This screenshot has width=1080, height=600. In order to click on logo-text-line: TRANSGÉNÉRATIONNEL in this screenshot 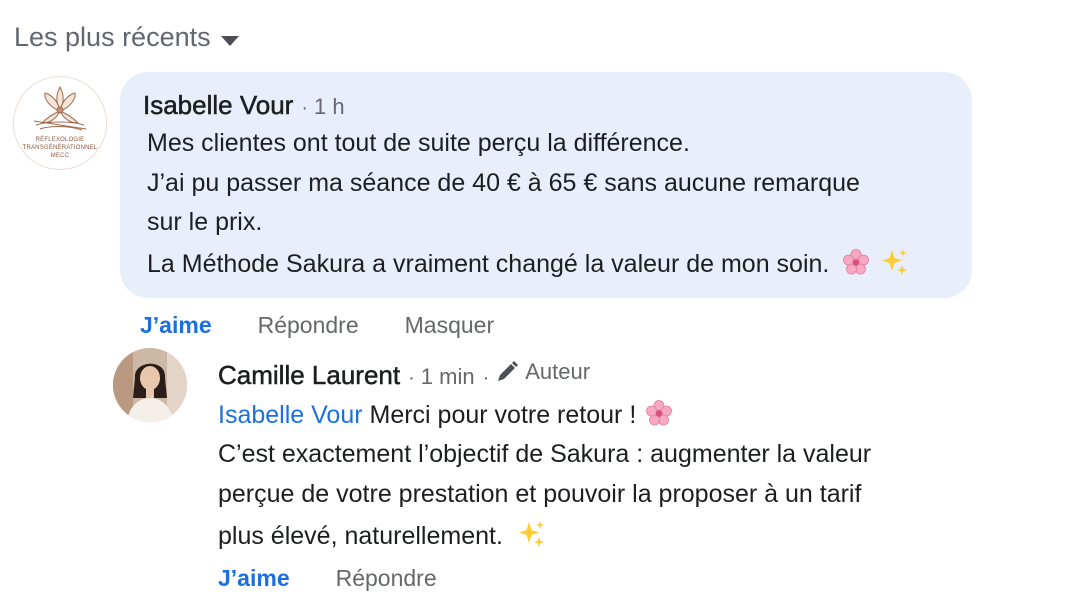, I will do `click(60, 148)`.